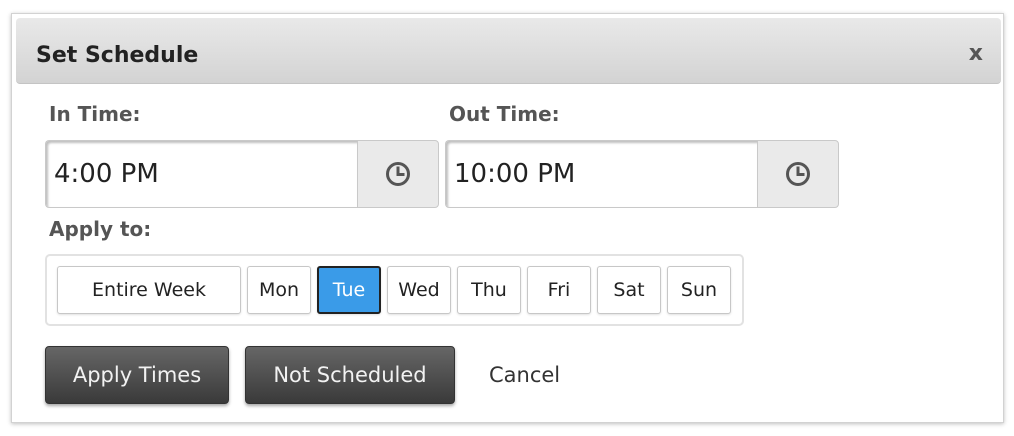 Image resolution: width=1014 pixels, height=436 pixels. What do you see at coordinates (149, 290) in the screenshot?
I see `day-button-entire-week: Entire Week` at bounding box center [149, 290].